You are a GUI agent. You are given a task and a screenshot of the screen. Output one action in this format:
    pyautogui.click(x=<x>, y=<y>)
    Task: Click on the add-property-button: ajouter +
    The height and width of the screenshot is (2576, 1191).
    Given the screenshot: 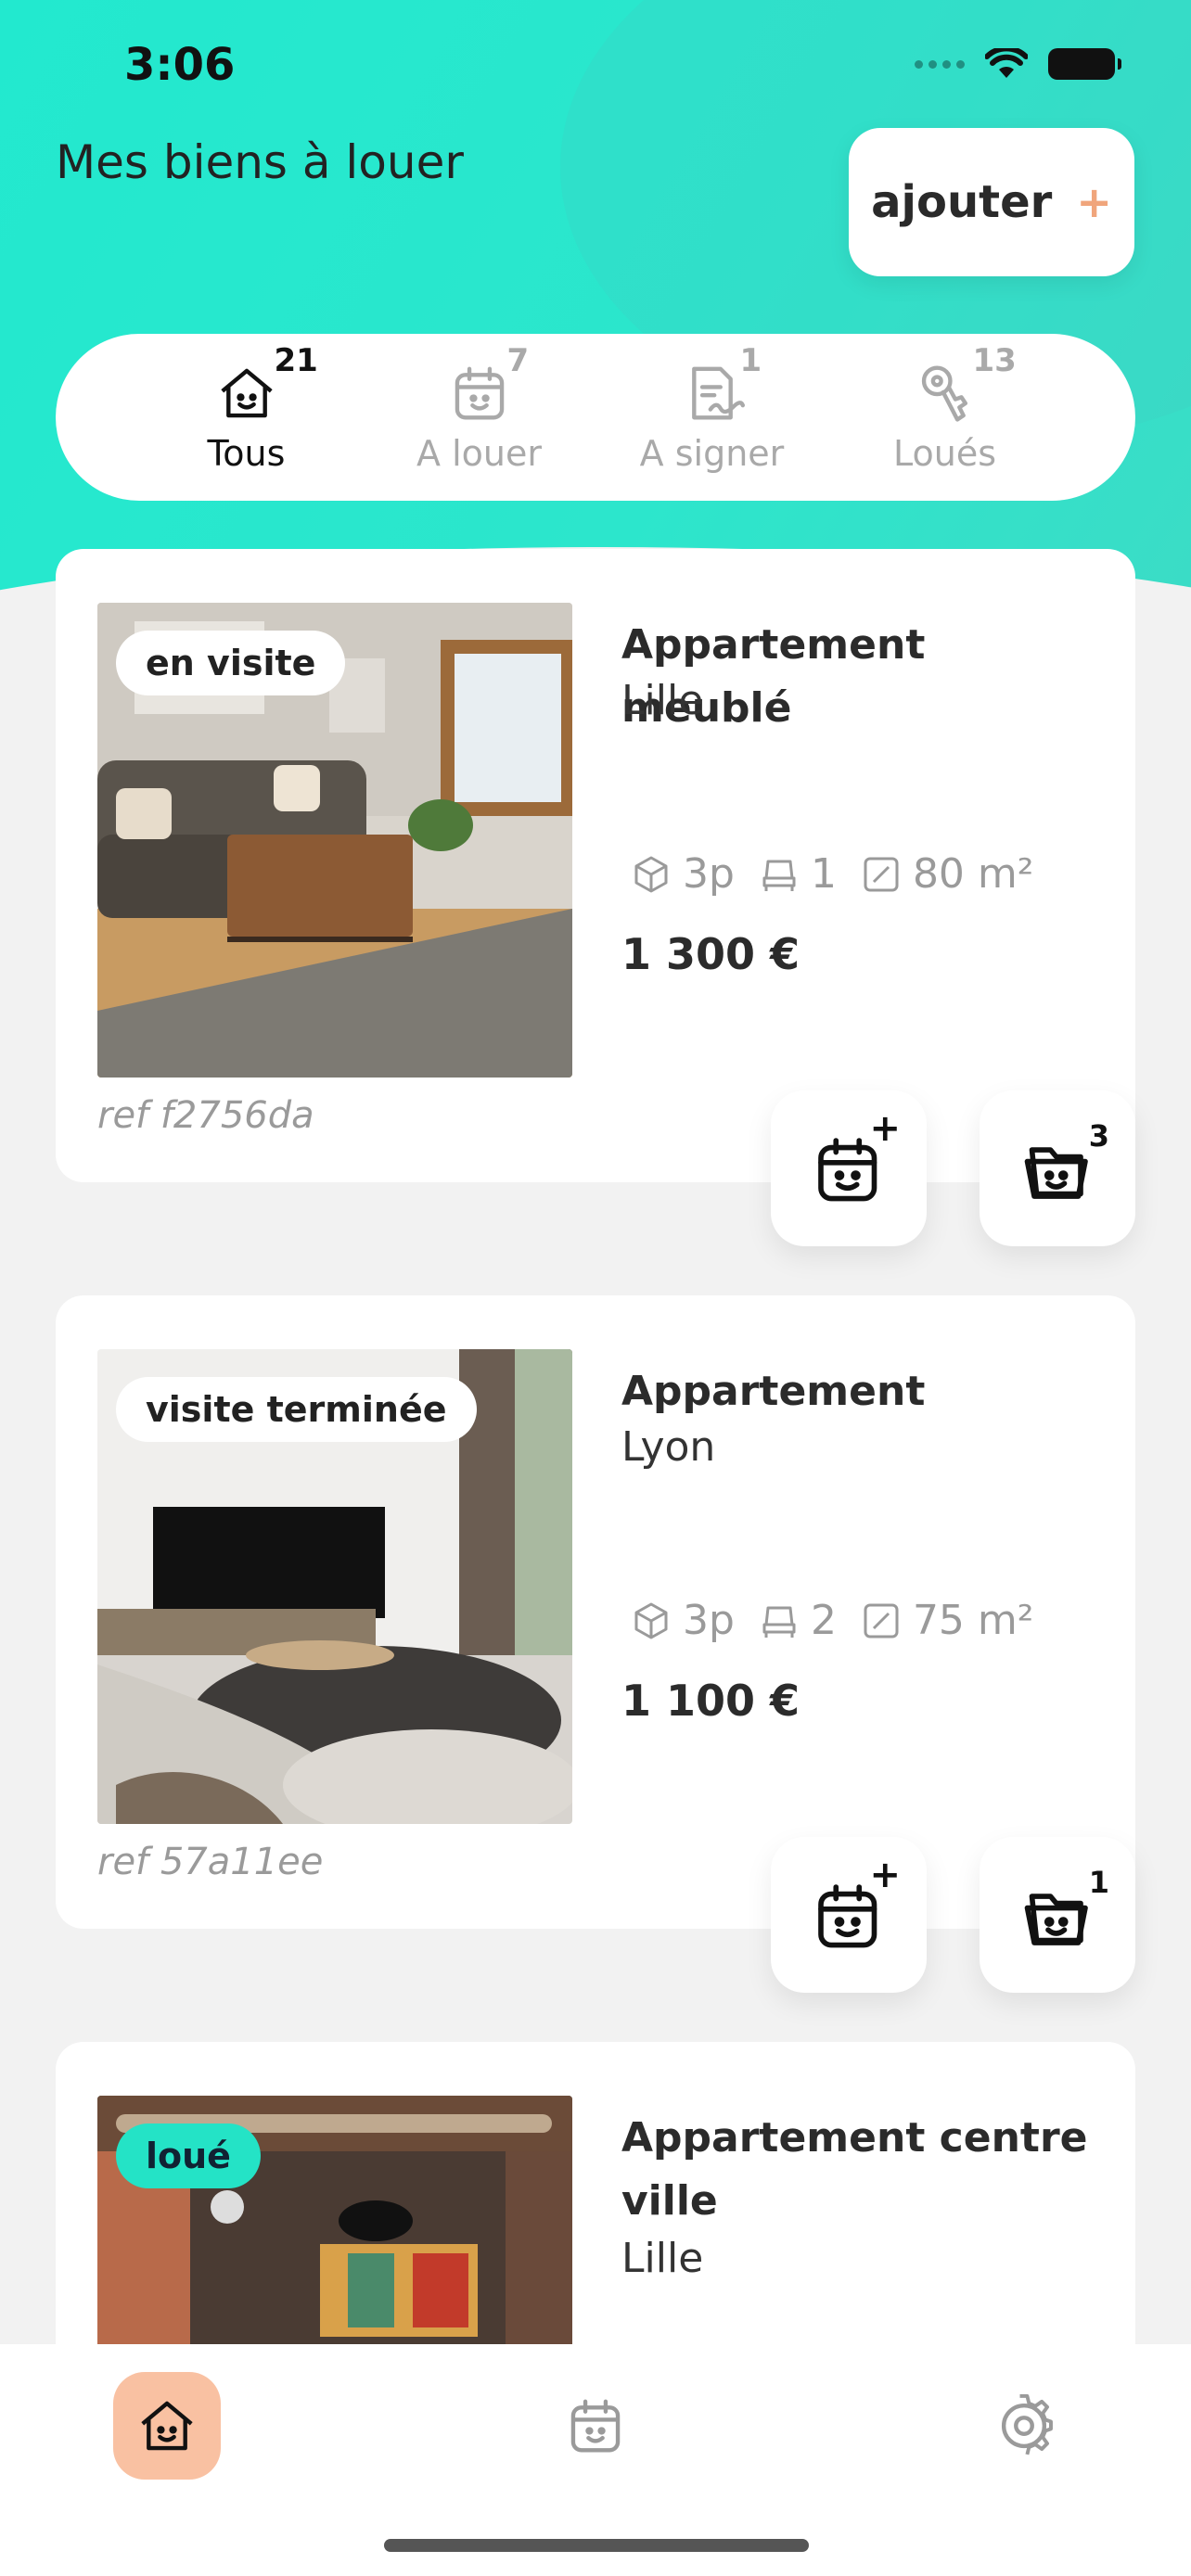 What is the action you would take?
    pyautogui.click(x=992, y=202)
    